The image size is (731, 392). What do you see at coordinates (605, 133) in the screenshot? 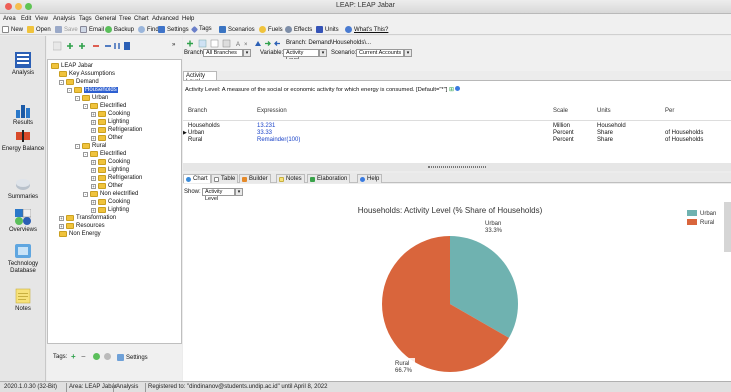
I see `row-urban-units: Share` at bounding box center [605, 133].